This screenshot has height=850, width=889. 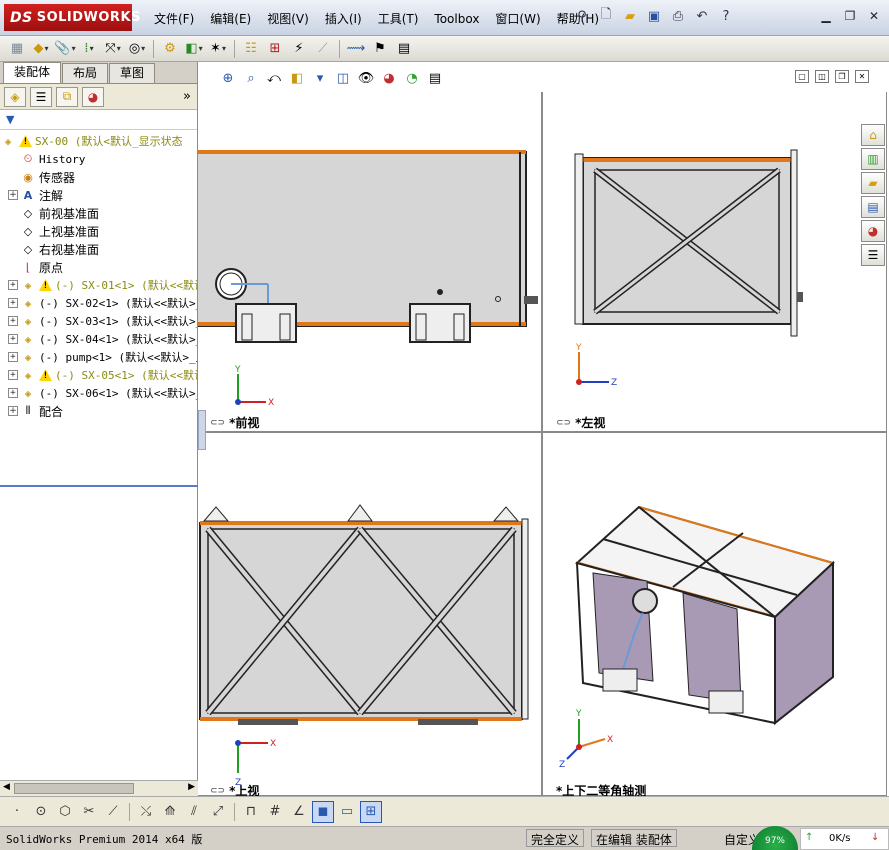 What do you see at coordinates (630, 16) in the screenshot?
I see `open-folder-icon: ▰` at bounding box center [630, 16].